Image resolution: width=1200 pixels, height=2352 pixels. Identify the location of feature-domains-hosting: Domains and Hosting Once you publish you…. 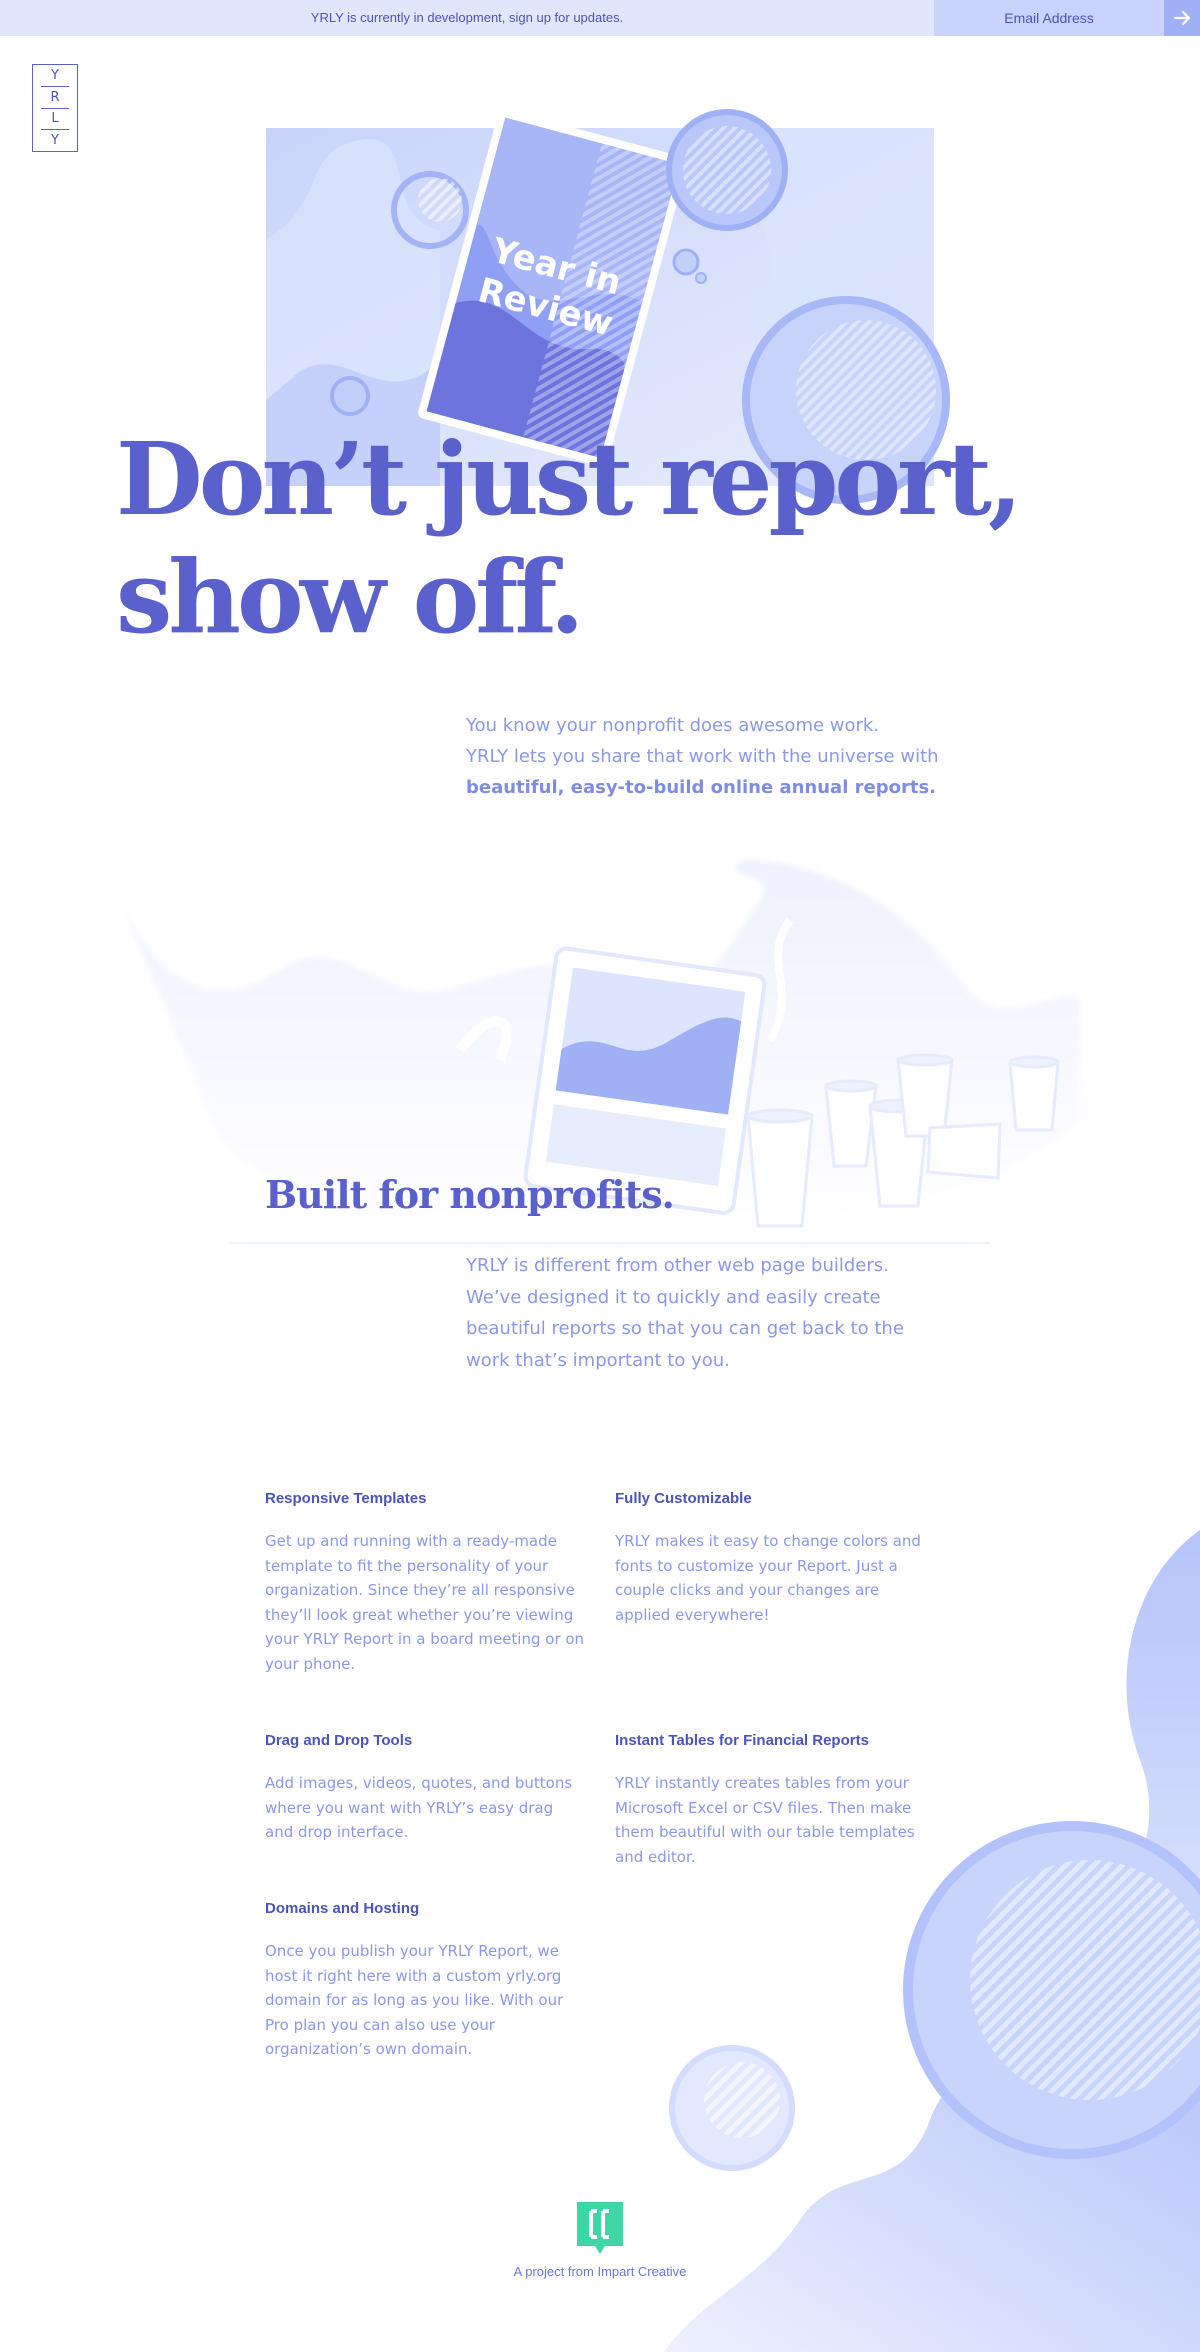
(425, 1981).